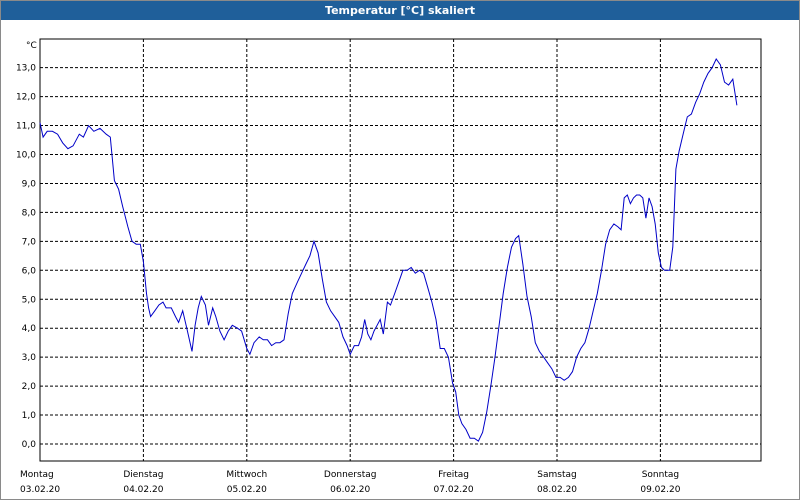 Image resolution: width=800 pixels, height=500 pixels. I want to click on x-tick-day-label: Donnerstag, so click(350, 475).